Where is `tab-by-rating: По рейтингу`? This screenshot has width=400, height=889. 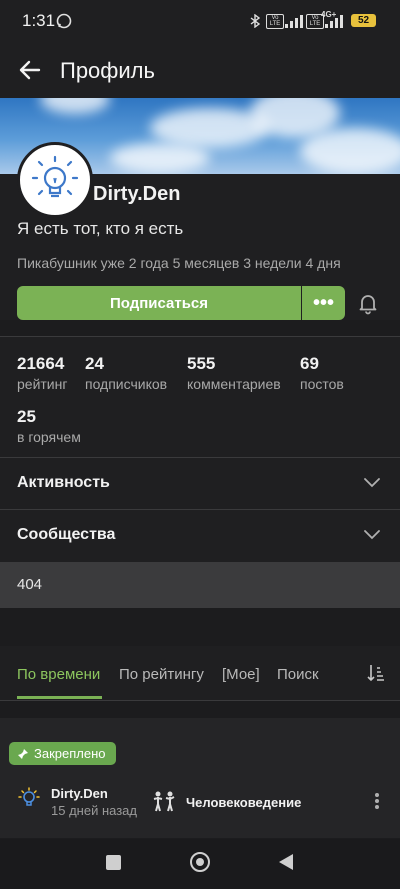
tab-by-rating: По рейтингу is located at coordinates (161, 674).